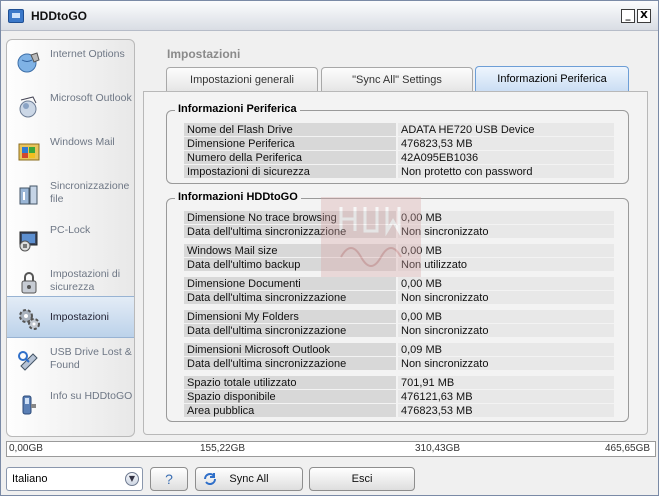 This screenshot has height=496, width=659. Describe the element at coordinates (90, 192) in the screenshot. I see `sidebar-item-label: Sincronizzazione file` at that location.